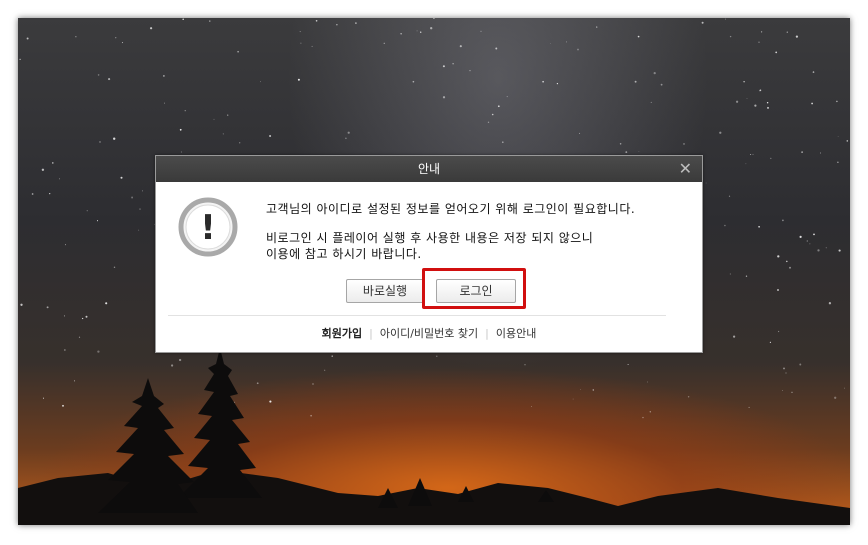 Image resolution: width=868 pixels, height=545 pixels. Describe the element at coordinates (685, 169) in the screenshot. I see `close-icon: ✕` at that location.